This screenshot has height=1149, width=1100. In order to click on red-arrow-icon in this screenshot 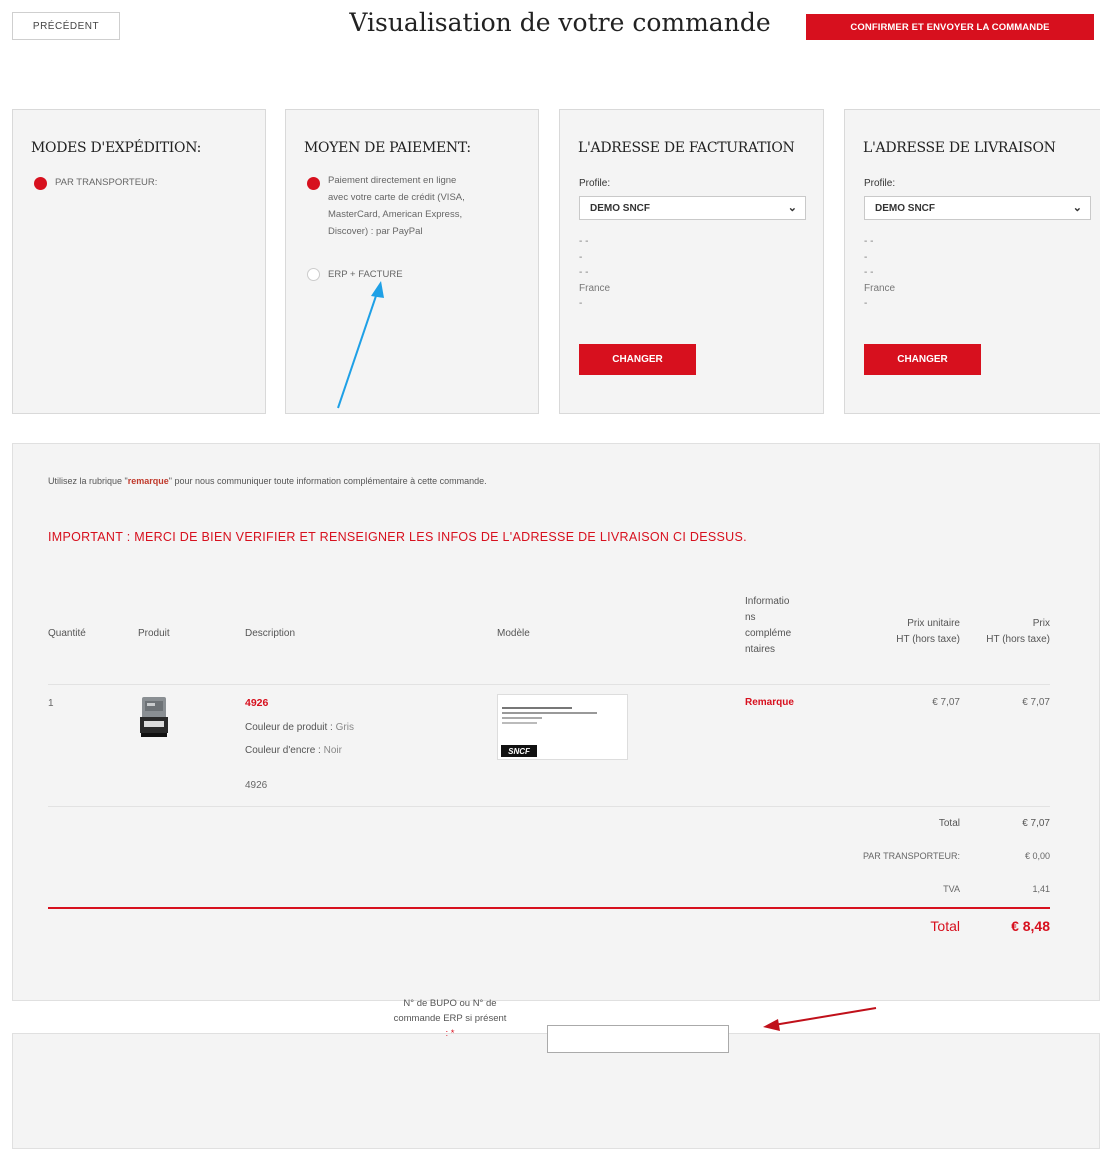, I will do `click(820, 1019)`.